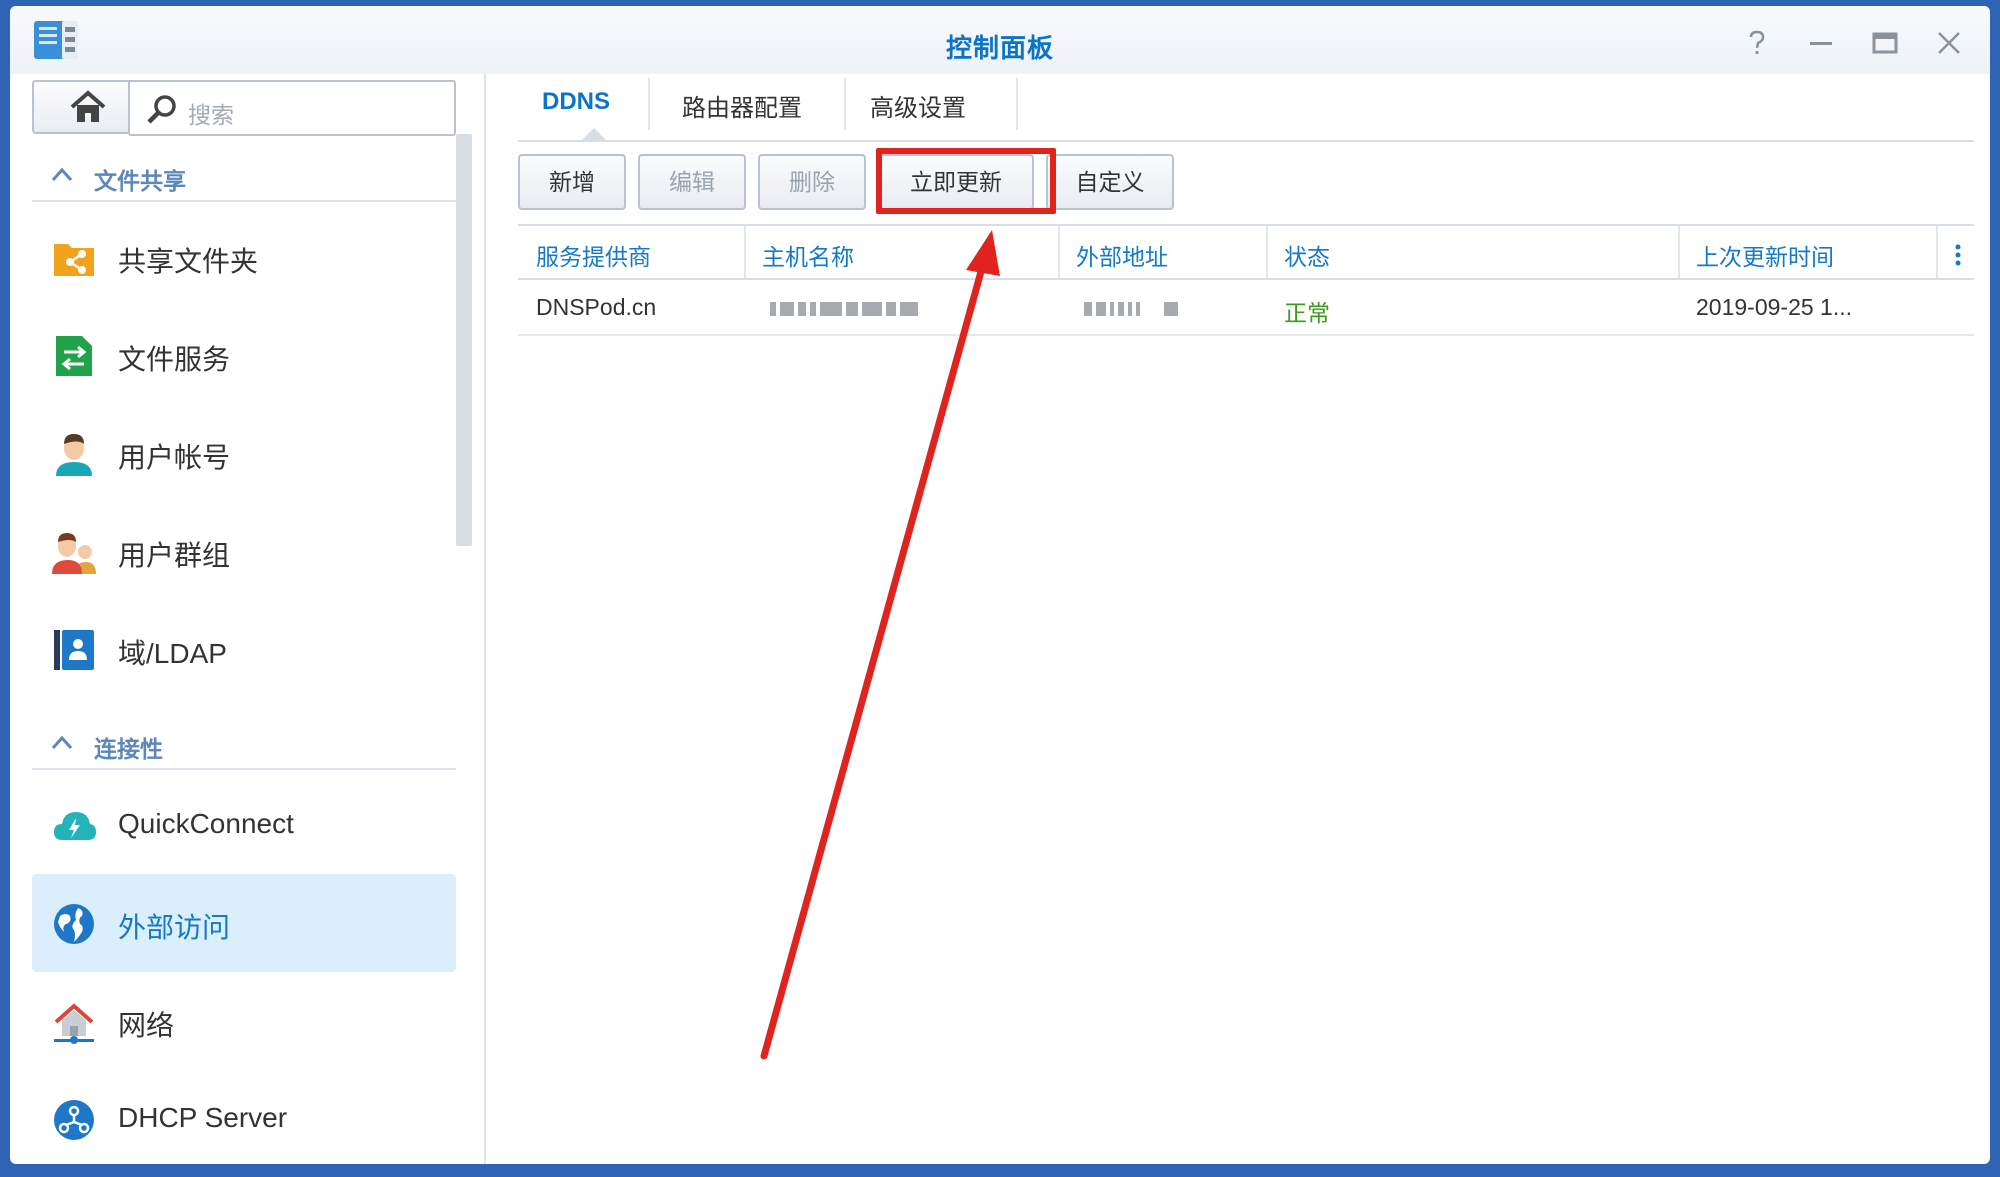  I want to click on edit-button: 编辑, so click(692, 182).